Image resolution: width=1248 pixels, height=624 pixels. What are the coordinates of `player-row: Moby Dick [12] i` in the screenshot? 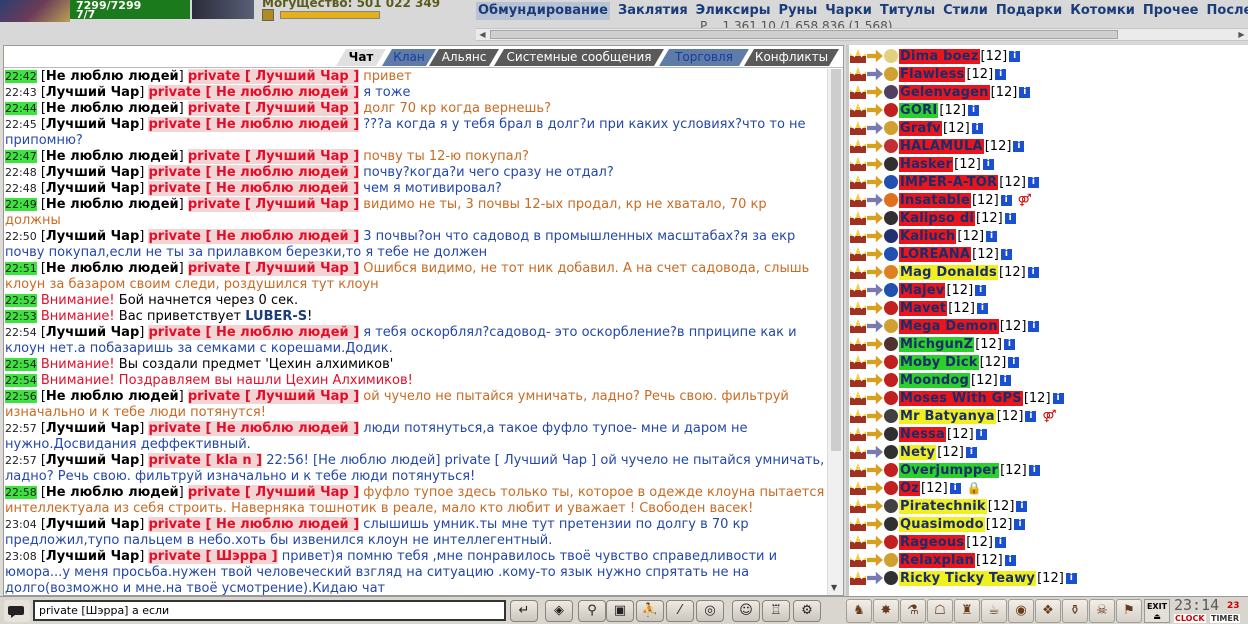 It's located at (963, 362).